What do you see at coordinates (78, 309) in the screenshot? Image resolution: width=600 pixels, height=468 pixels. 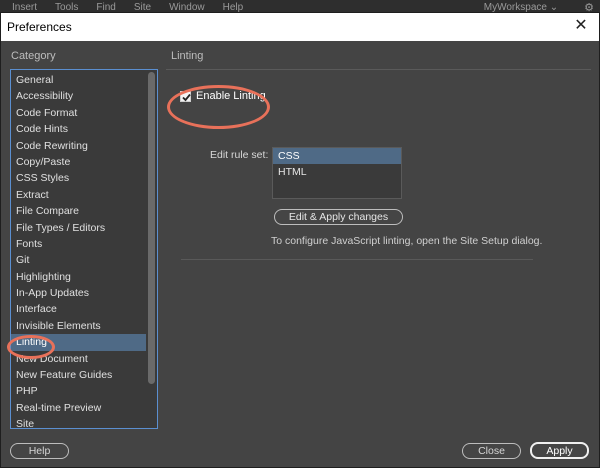 I see `category-item-interface: Interface` at bounding box center [78, 309].